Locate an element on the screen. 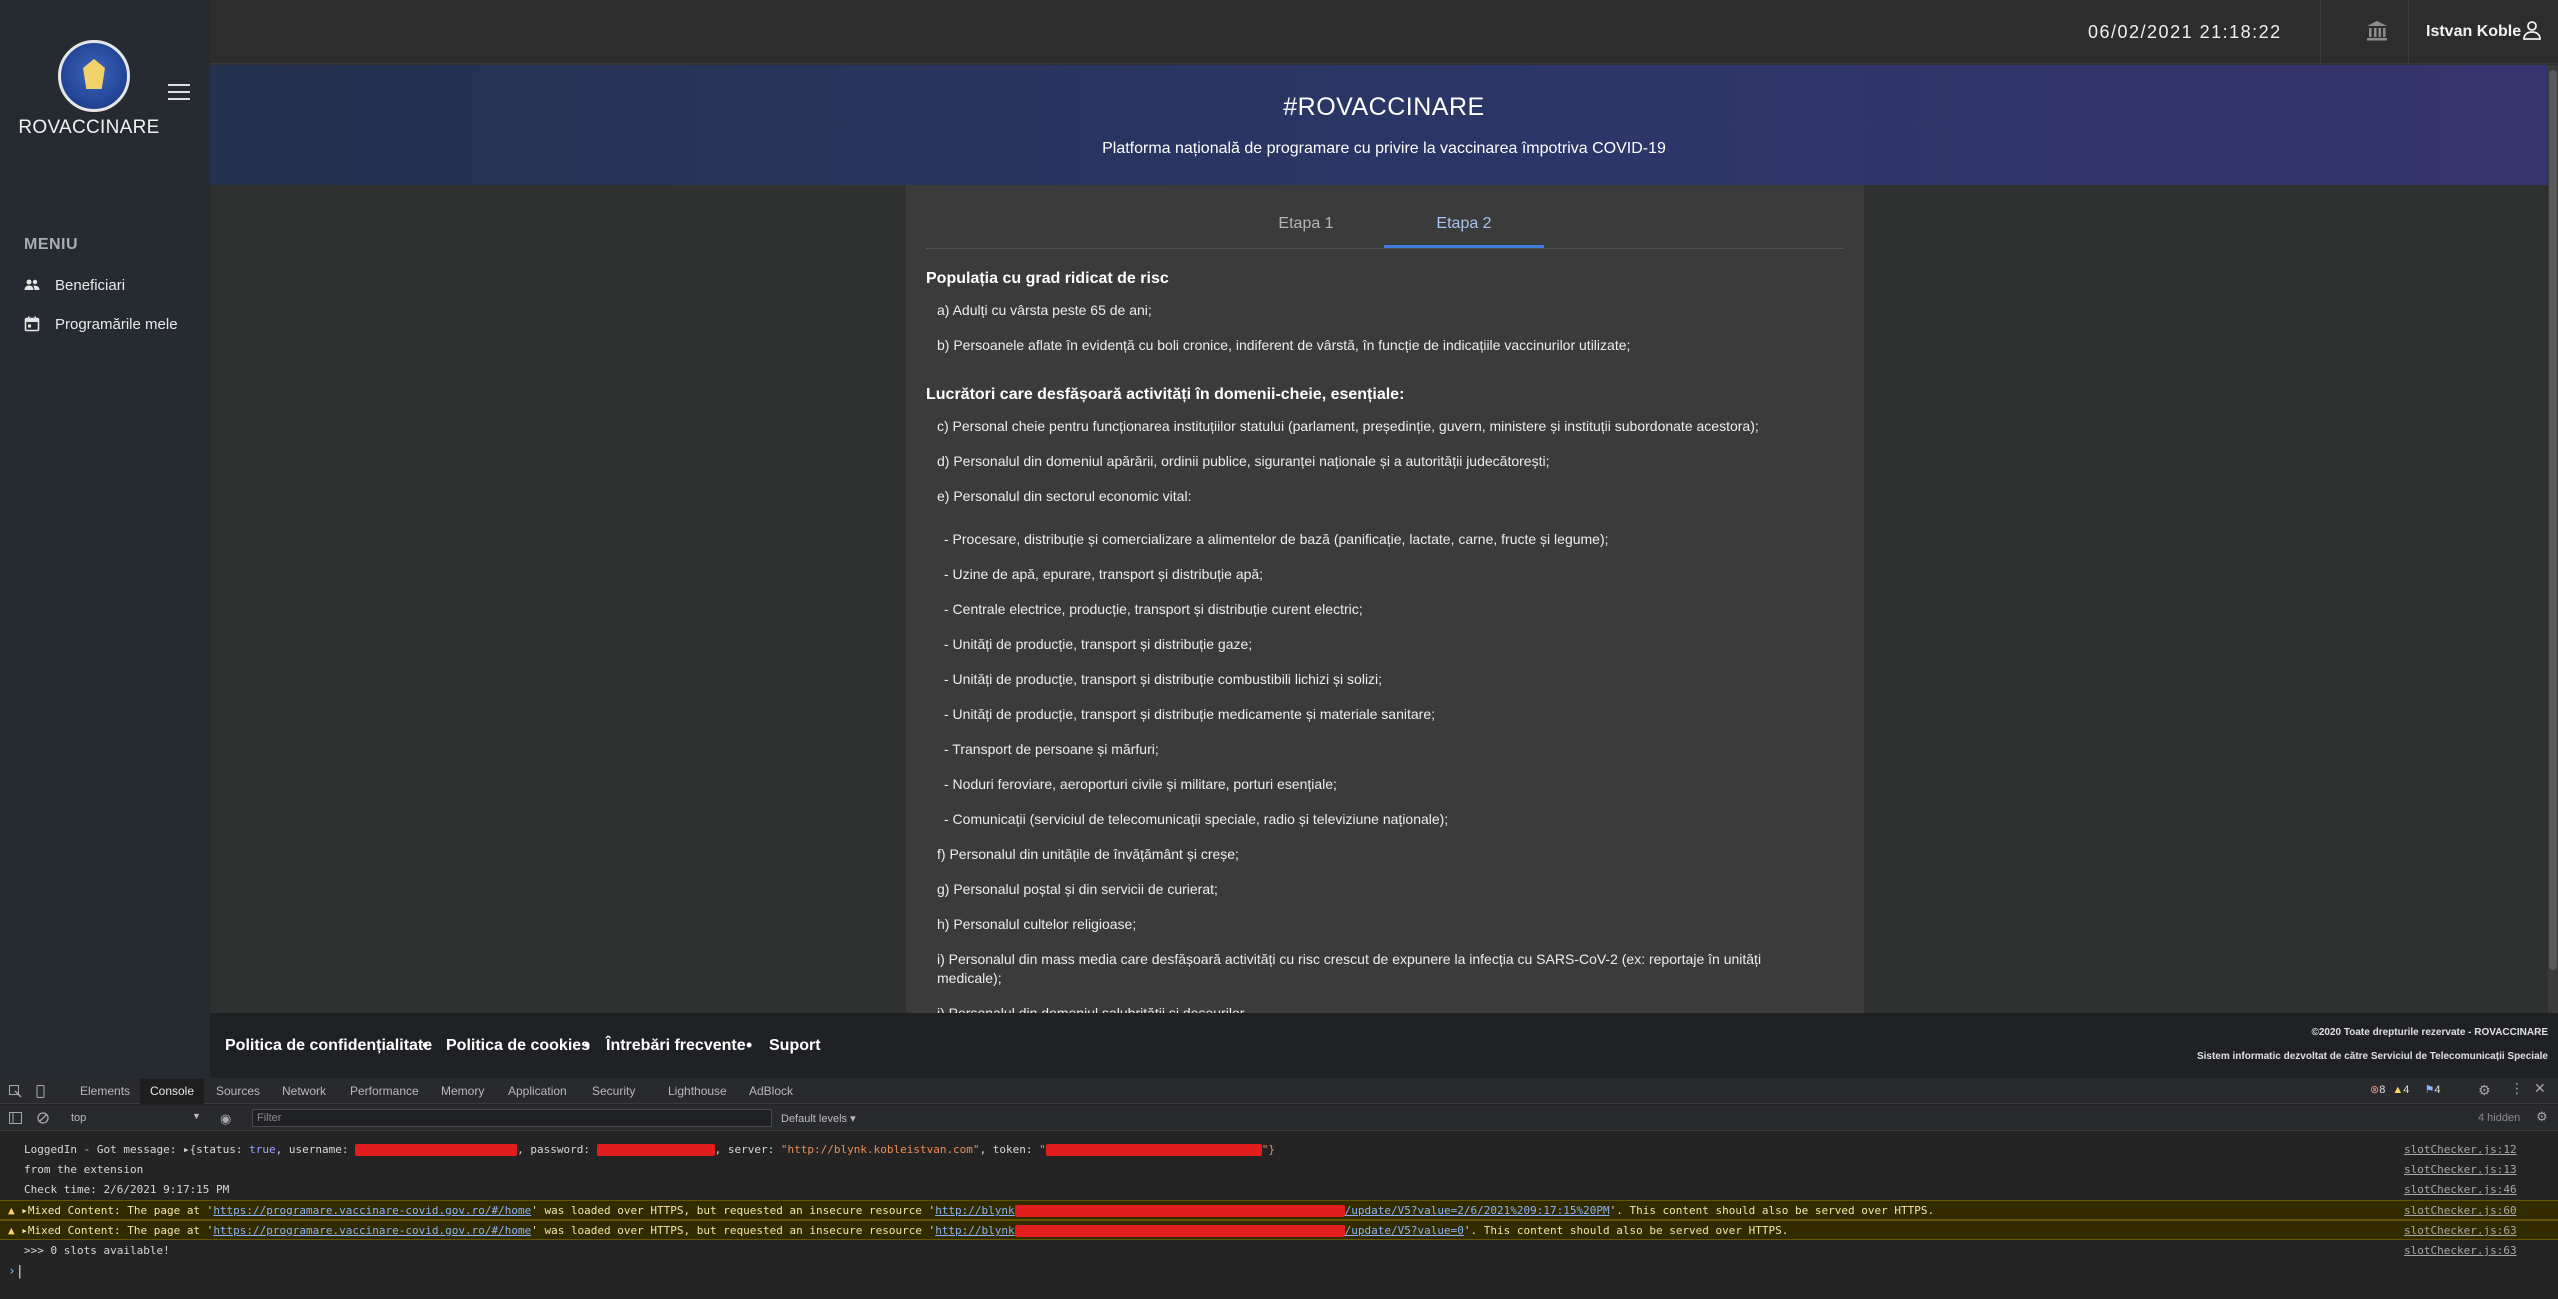 Image resolution: width=2558 pixels, height=1299 pixels. coat-of-arms-icon is located at coordinates (94, 74).